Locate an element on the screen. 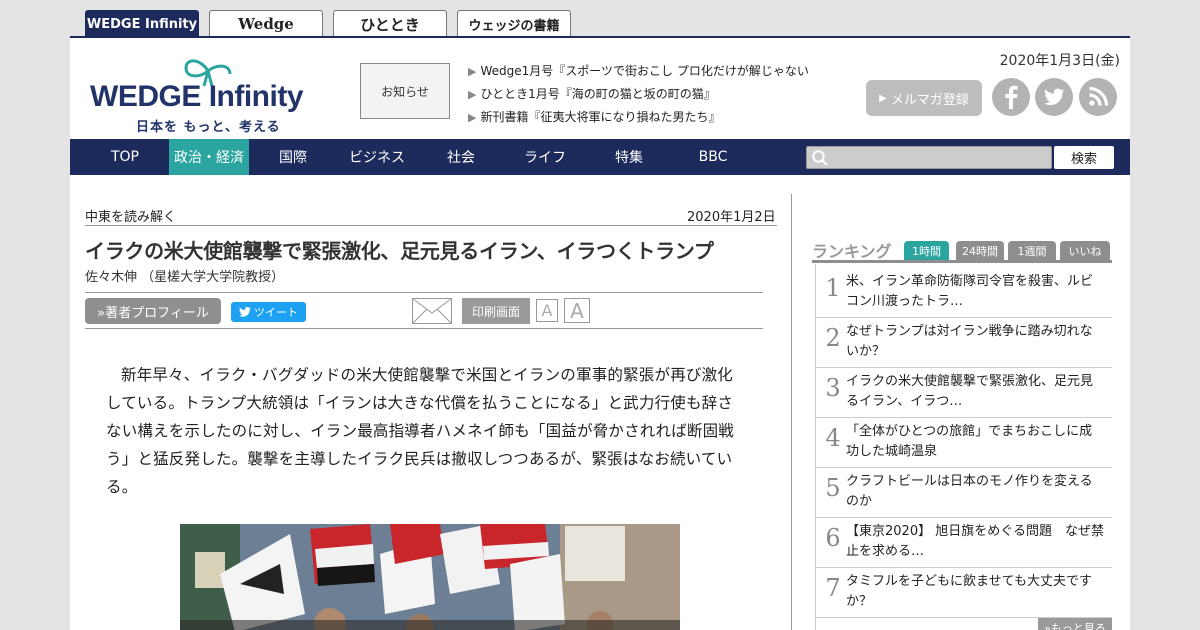 The height and width of the screenshot is (630, 1200). ranking-tab-bar is located at coordinates (962, 261).